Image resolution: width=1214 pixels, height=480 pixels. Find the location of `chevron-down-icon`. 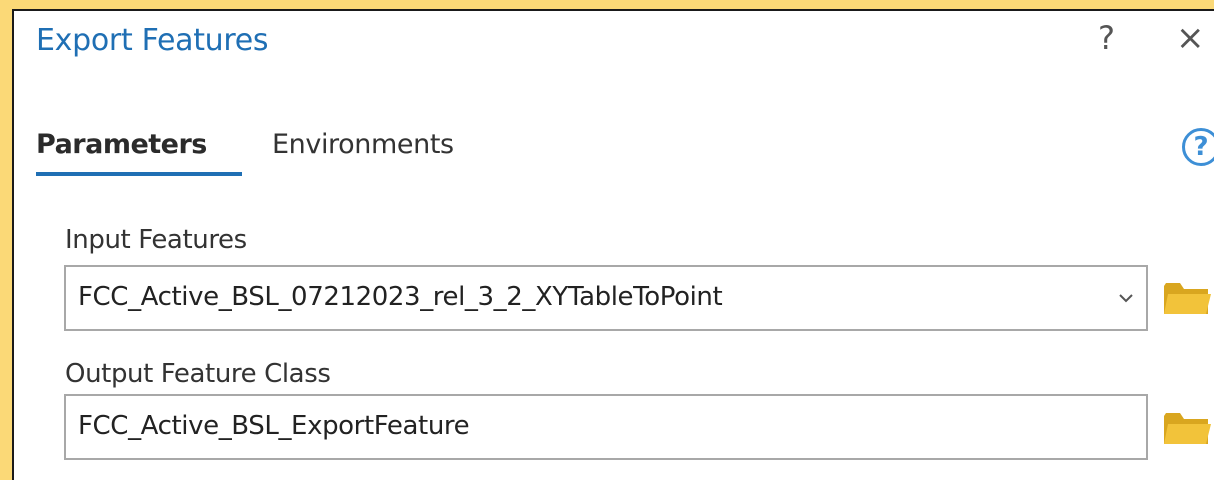

chevron-down-icon is located at coordinates (1126, 298).